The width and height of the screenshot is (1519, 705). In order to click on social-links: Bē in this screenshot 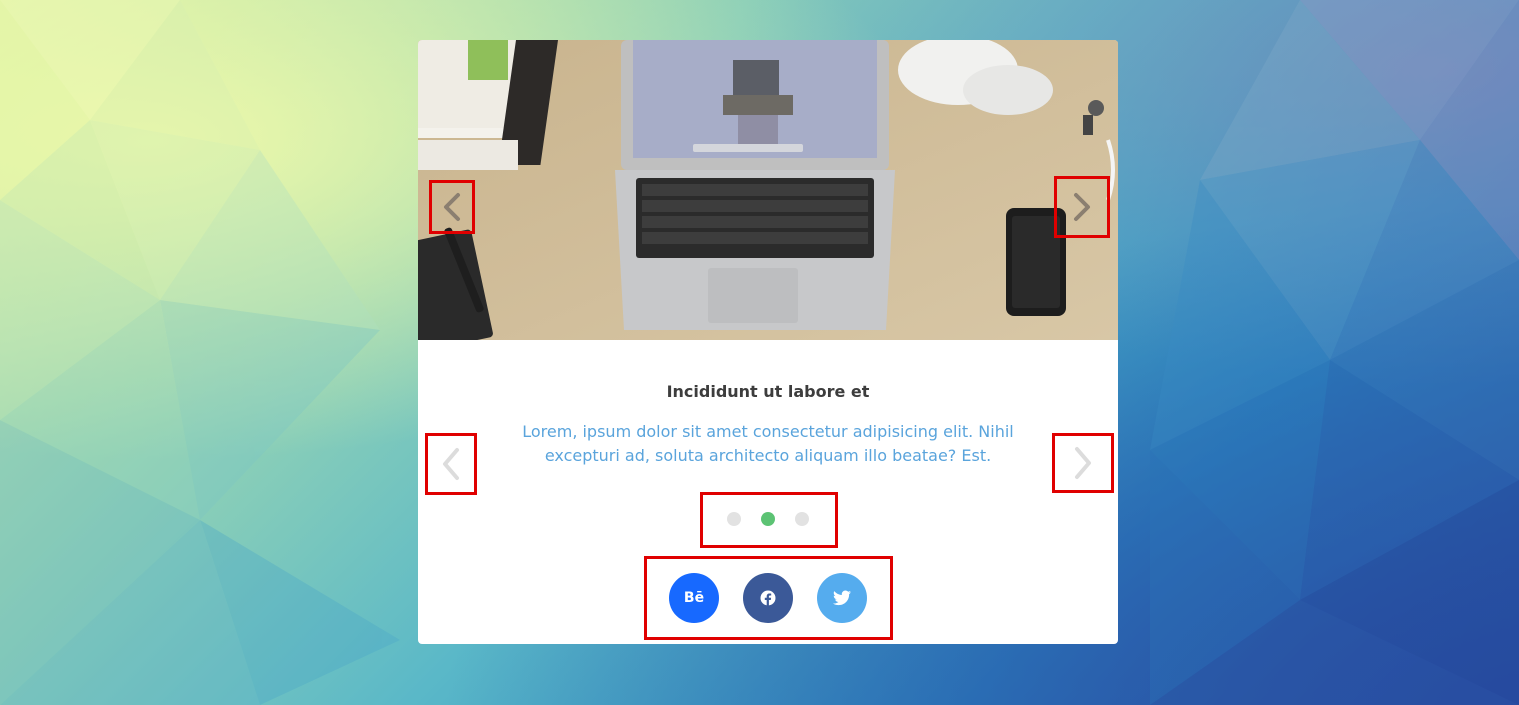, I will do `click(768, 598)`.